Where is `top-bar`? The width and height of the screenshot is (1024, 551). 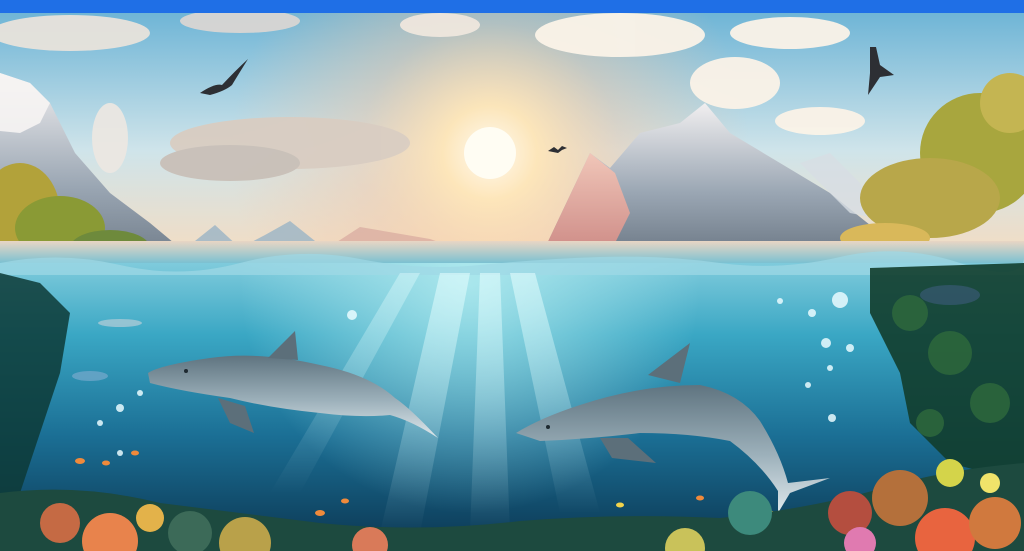 top-bar is located at coordinates (512, 6).